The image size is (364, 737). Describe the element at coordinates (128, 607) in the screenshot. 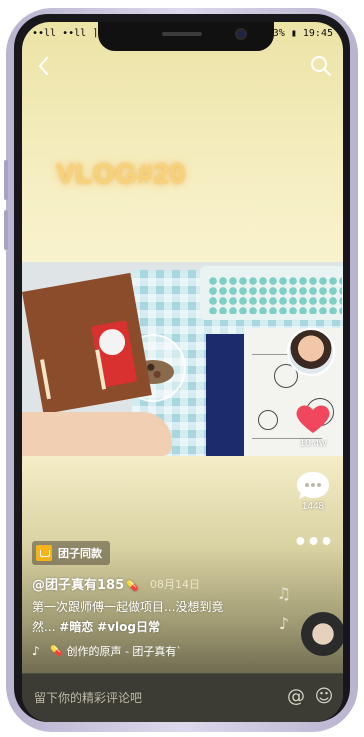

I see `description-line-1: 第一次跟师傅一起做项目...没想到竟` at that location.